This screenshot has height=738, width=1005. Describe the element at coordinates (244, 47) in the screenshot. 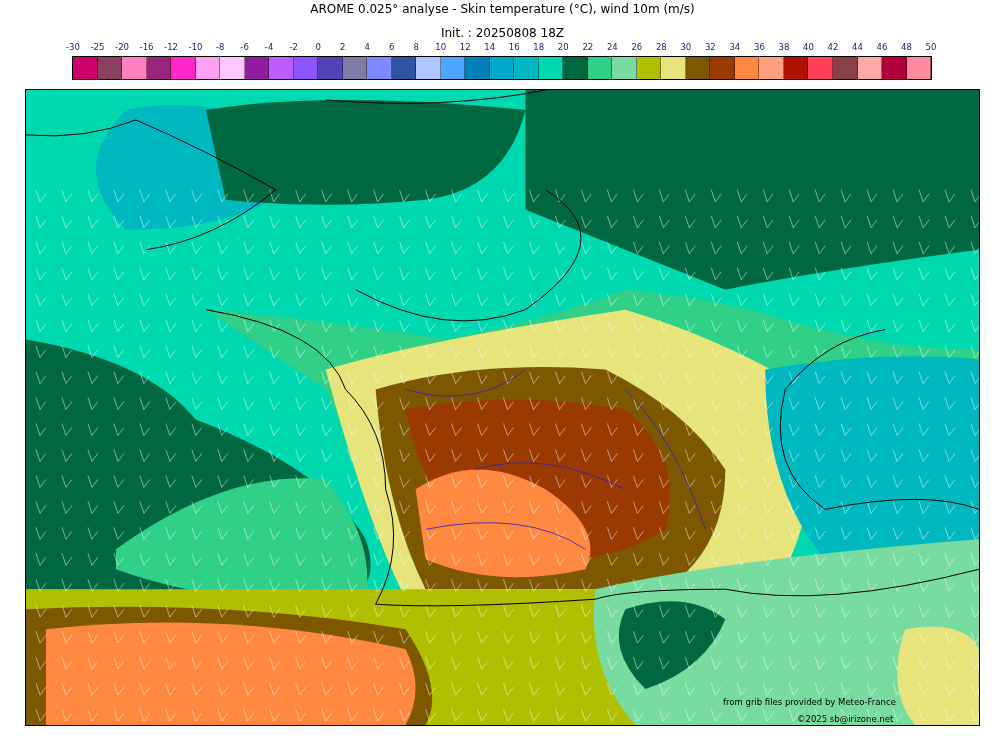

I see `colorbar-tick-label: -6` at that location.